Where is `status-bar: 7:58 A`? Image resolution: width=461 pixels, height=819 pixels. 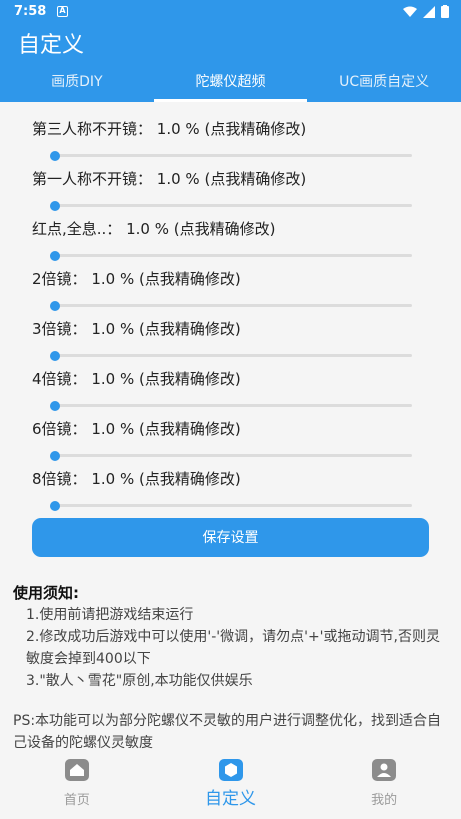 status-bar: 7:58 A is located at coordinates (230, 12).